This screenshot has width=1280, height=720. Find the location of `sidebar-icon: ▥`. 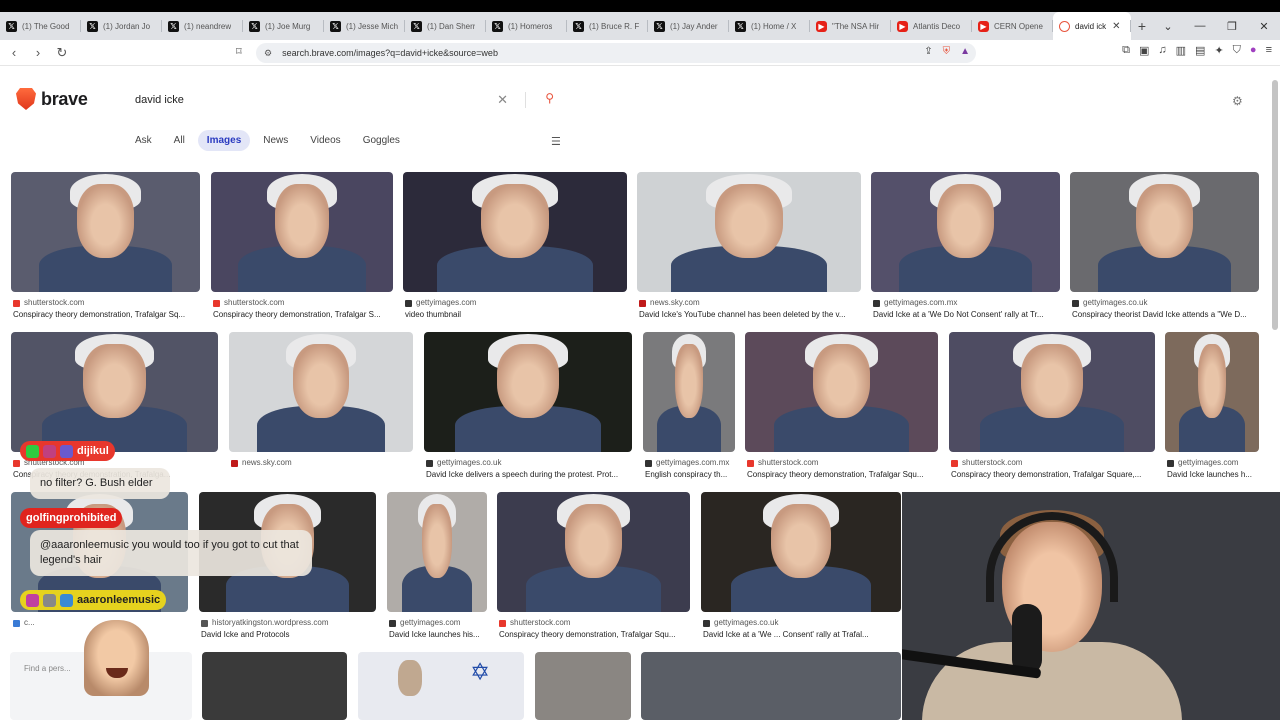

sidebar-icon: ▥ is located at coordinates (1181, 50).